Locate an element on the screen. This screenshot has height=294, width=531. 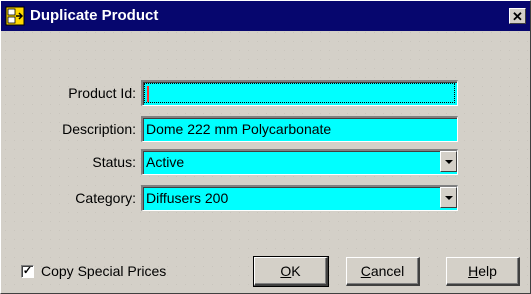
close-button: ✕ is located at coordinates (517, 16).